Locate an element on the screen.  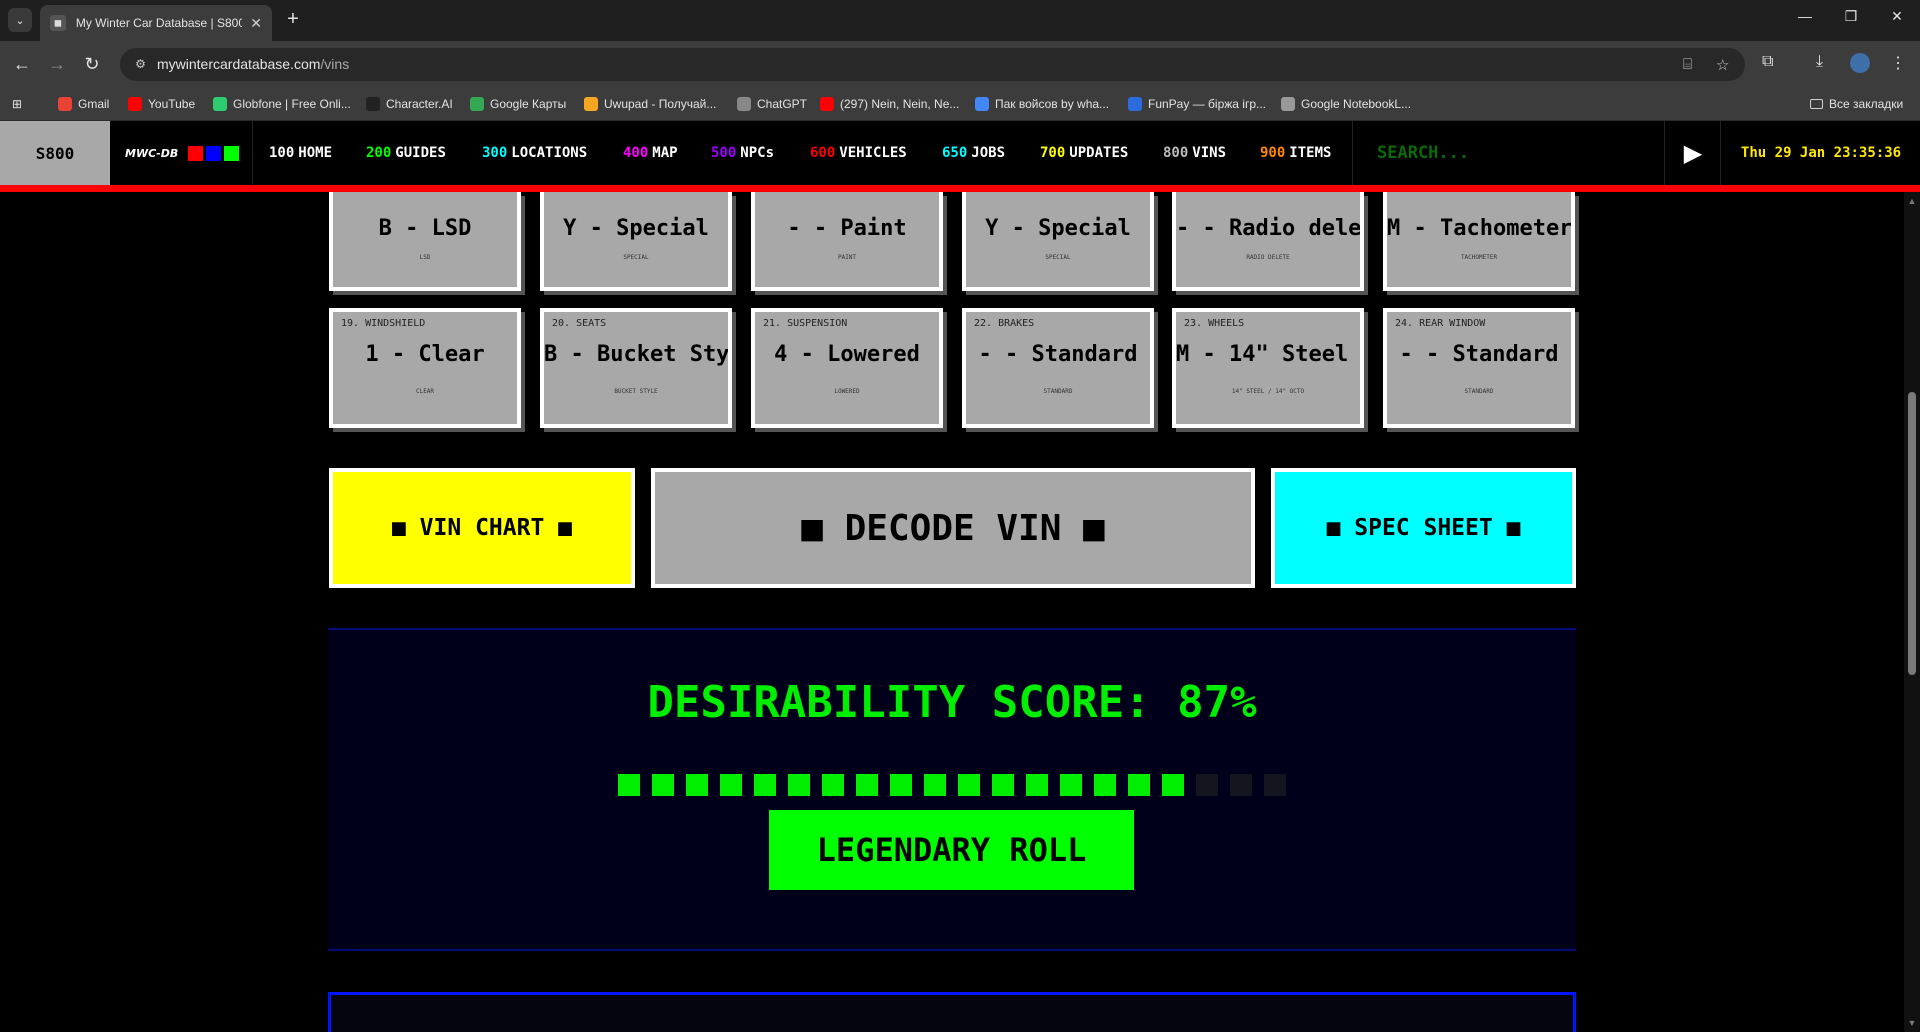
bookmark-label: Character.AI is located at coordinates (419, 104).